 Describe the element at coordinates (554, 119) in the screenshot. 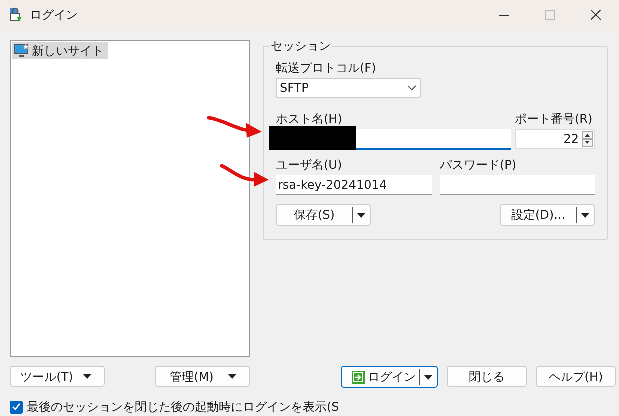

I see `field-label: ポート番号(R)` at that location.